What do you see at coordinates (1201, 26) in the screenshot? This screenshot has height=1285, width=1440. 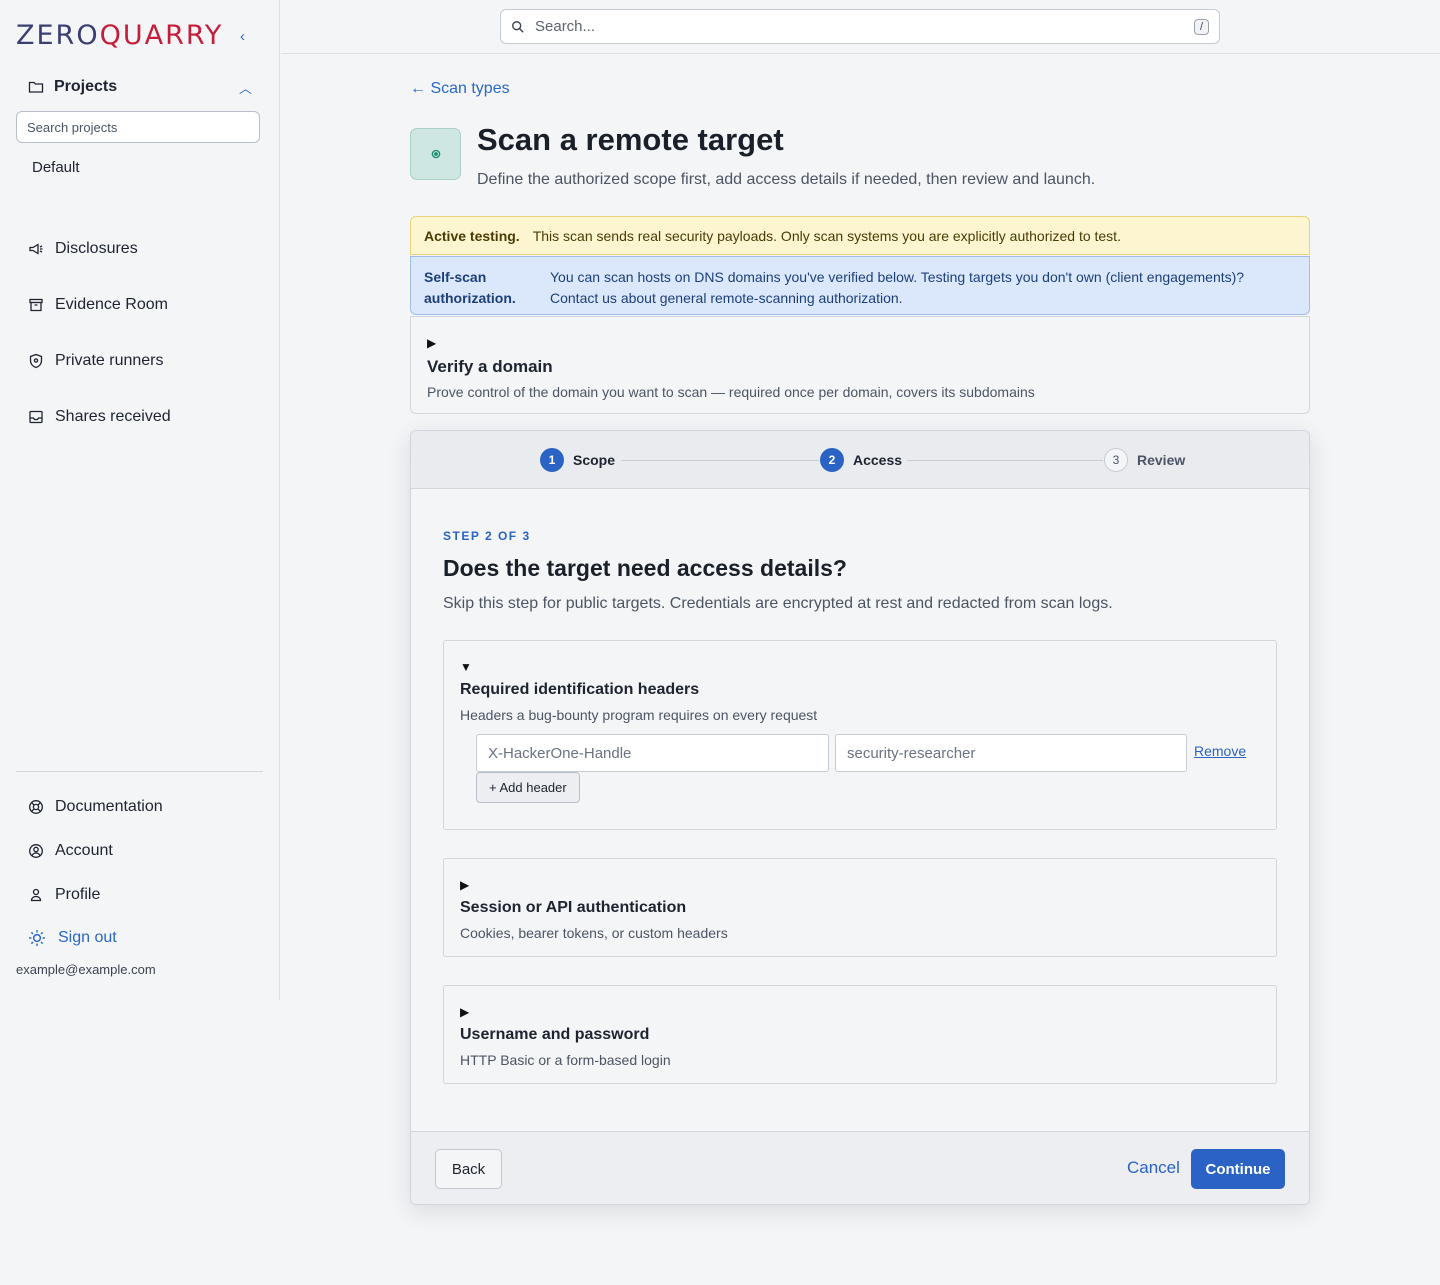 I see `search-shortcut-key: /` at bounding box center [1201, 26].